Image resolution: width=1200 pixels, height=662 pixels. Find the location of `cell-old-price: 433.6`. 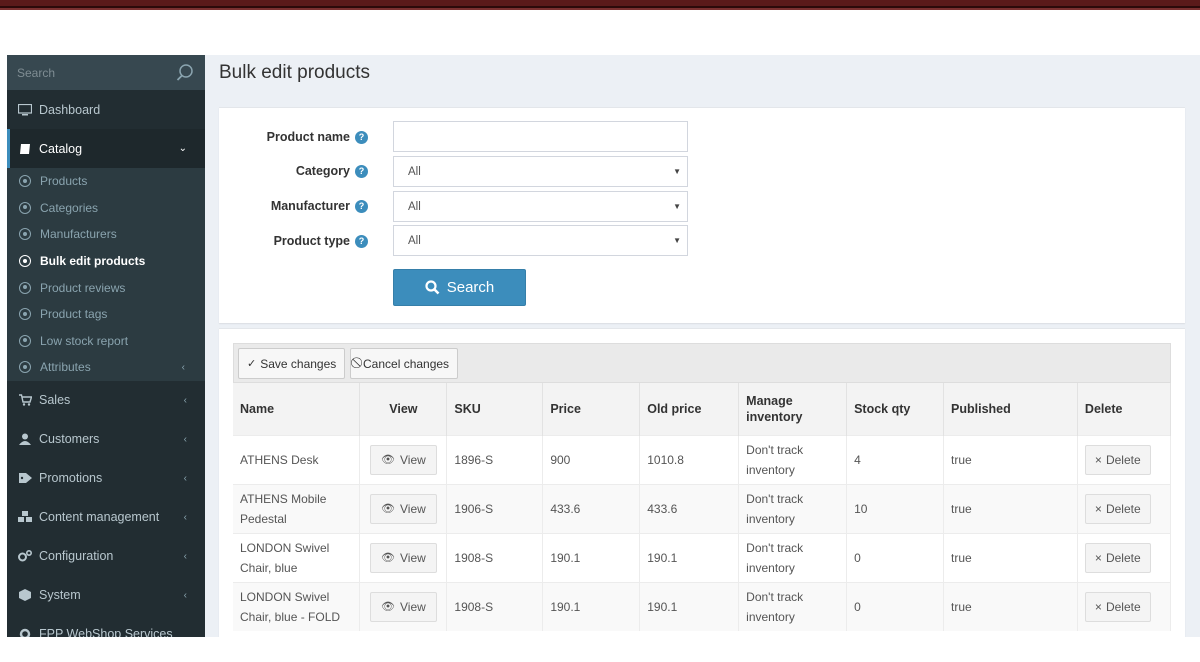

cell-old-price: 433.6 is located at coordinates (689, 508).